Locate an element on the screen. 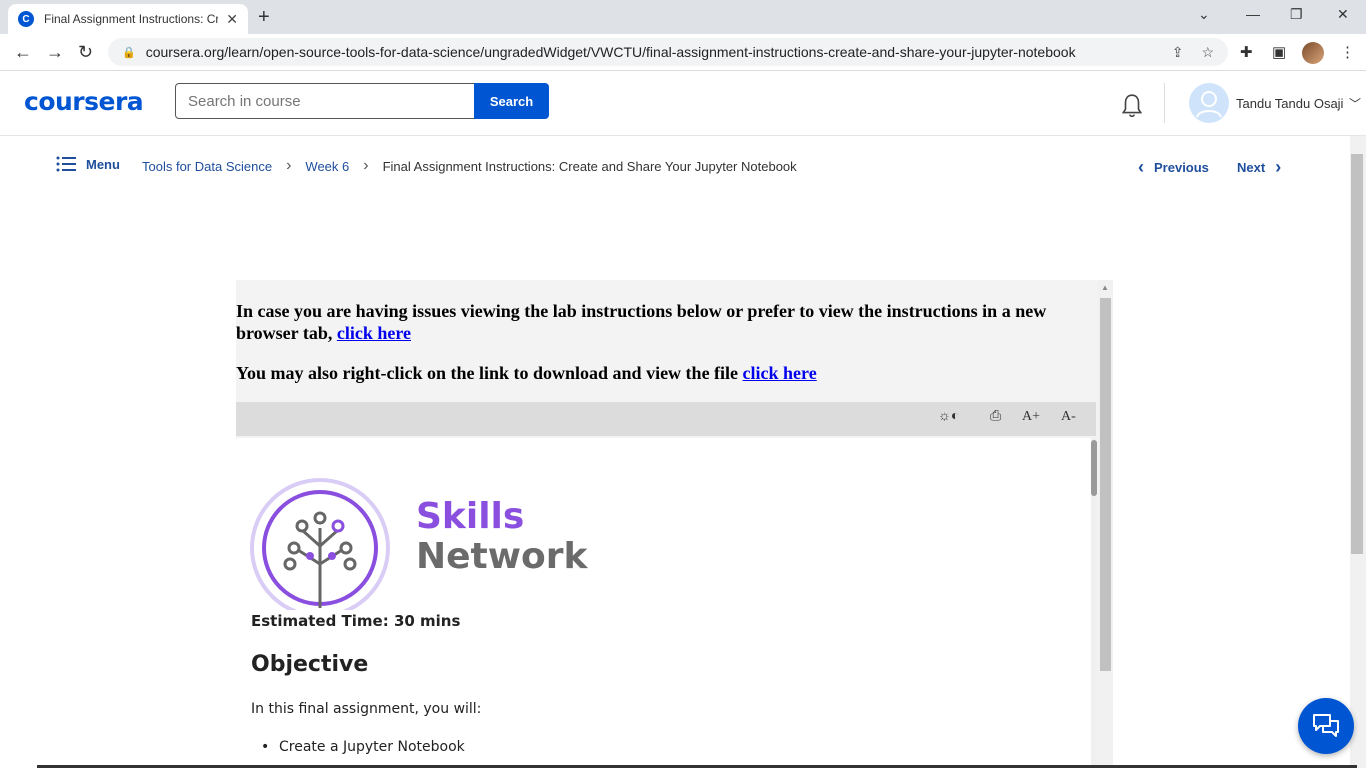 This screenshot has width=1366, height=768. brand-skills-text: Skills is located at coordinates (470, 516).